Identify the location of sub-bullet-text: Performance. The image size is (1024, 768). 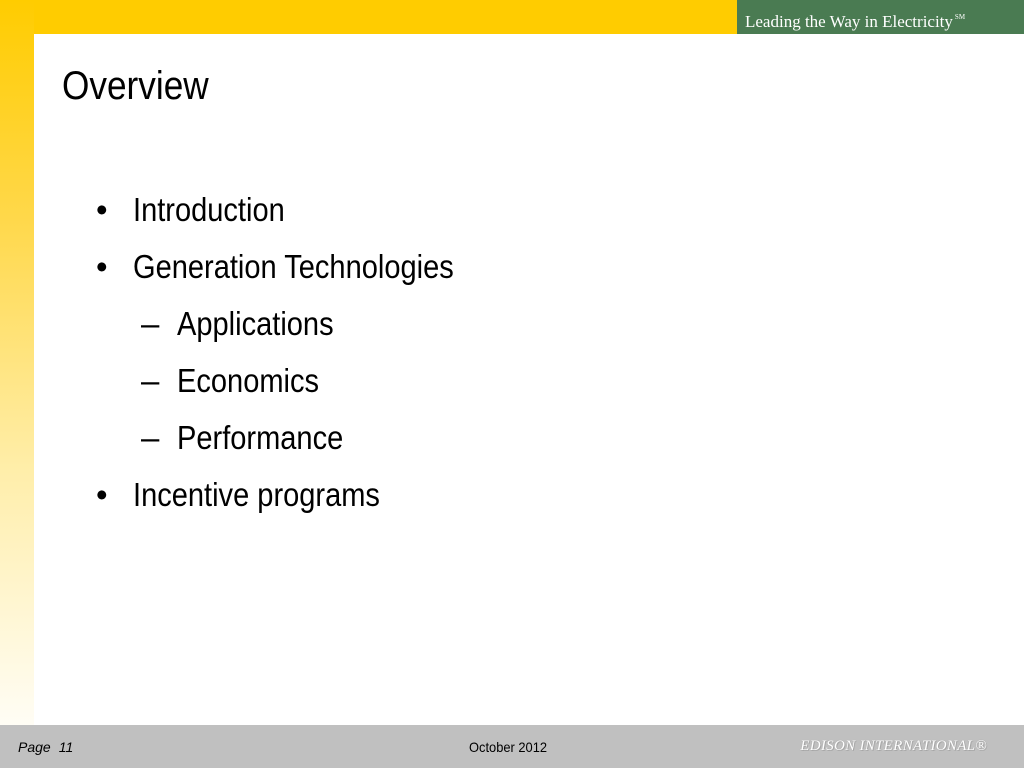
(260, 437).